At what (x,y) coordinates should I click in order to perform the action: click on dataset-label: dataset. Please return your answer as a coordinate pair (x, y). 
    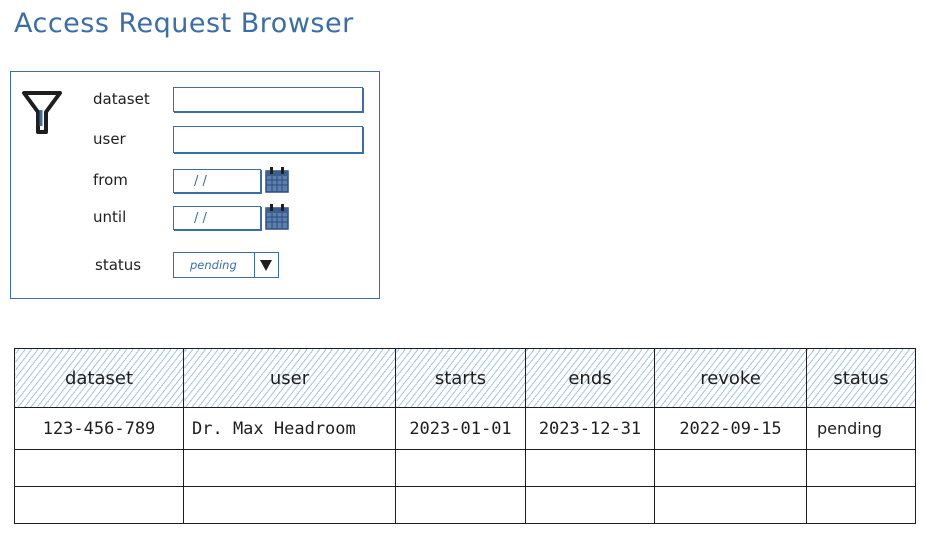
    Looking at the image, I should click on (121, 99).